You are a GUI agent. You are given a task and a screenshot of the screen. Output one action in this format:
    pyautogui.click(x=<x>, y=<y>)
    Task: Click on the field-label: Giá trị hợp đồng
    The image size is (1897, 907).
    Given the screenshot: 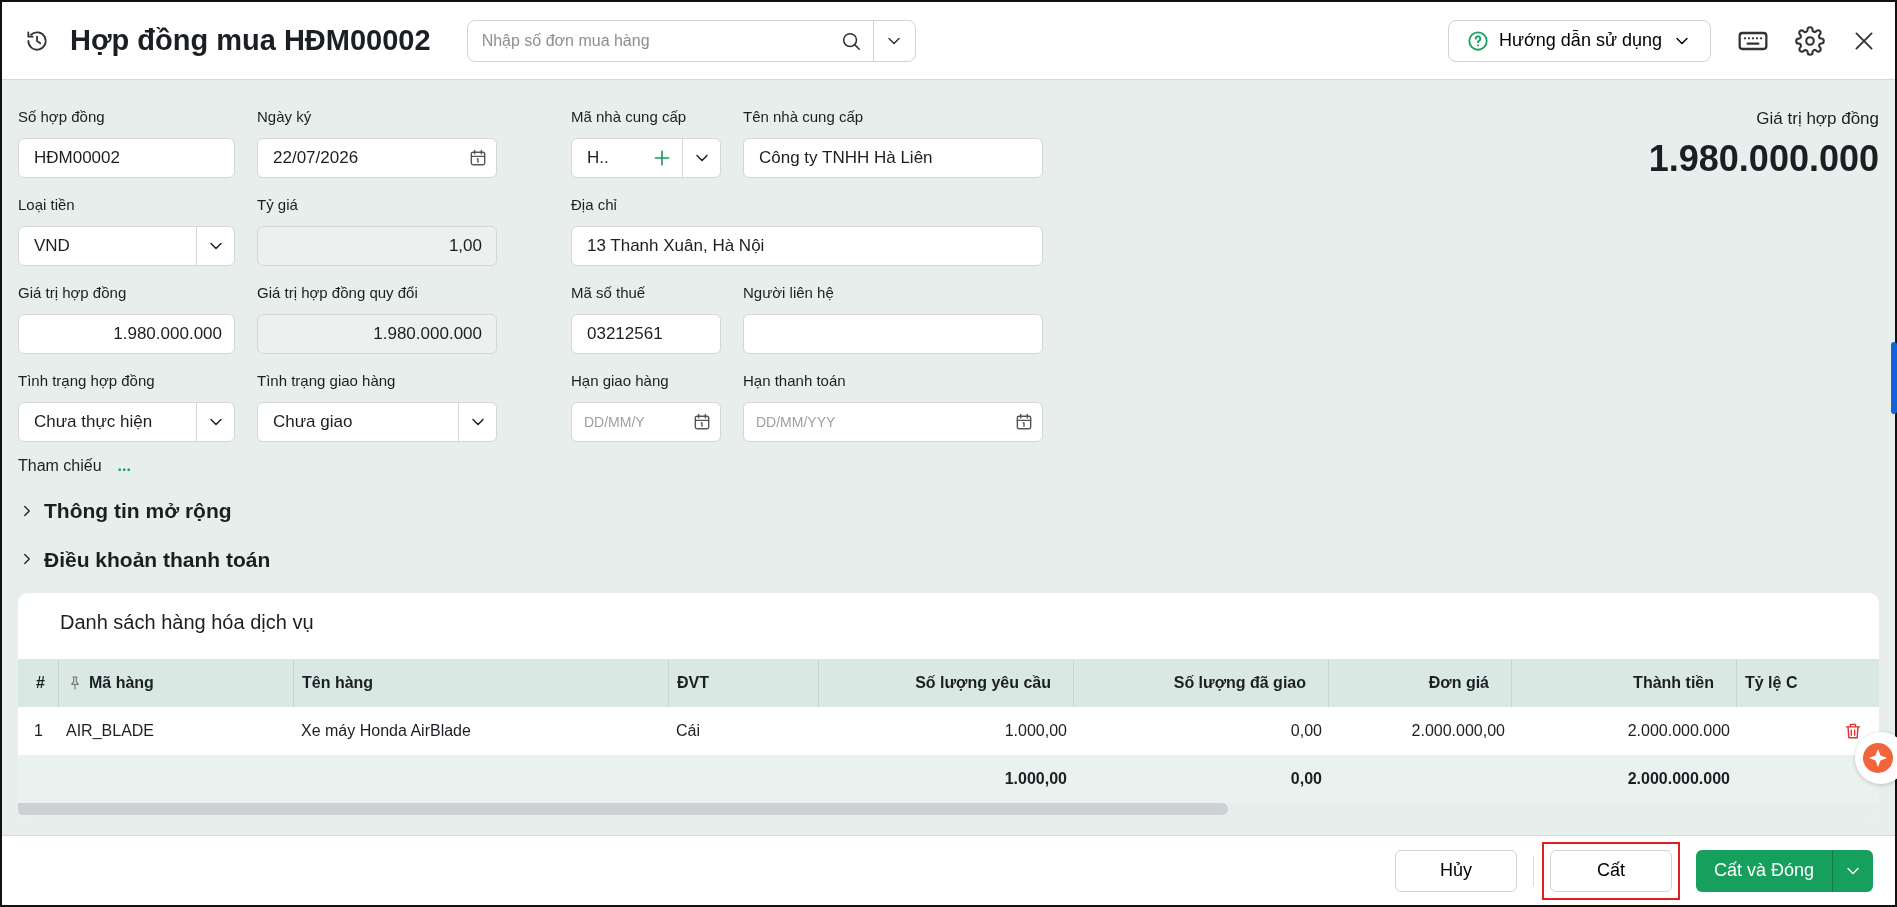 What is the action you would take?
    pyautogui.click(x=72, y=293)
    